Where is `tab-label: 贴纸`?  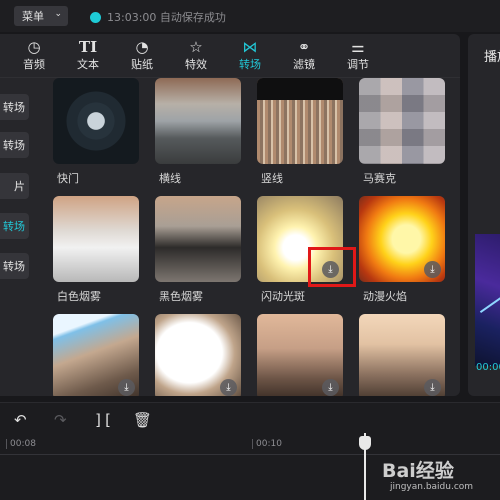
tab-label: 贴纸 is located at coordinates (142, 64).